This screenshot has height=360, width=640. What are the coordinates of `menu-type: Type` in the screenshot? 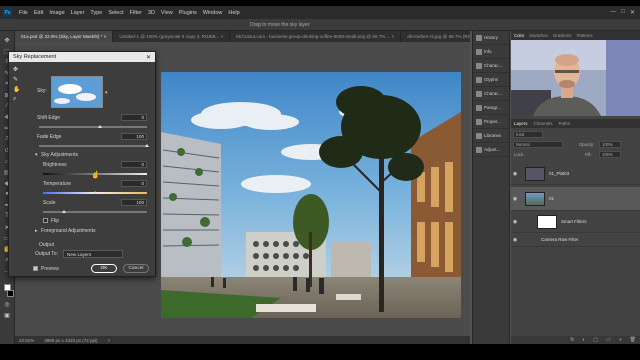 It's located at (96, 13).